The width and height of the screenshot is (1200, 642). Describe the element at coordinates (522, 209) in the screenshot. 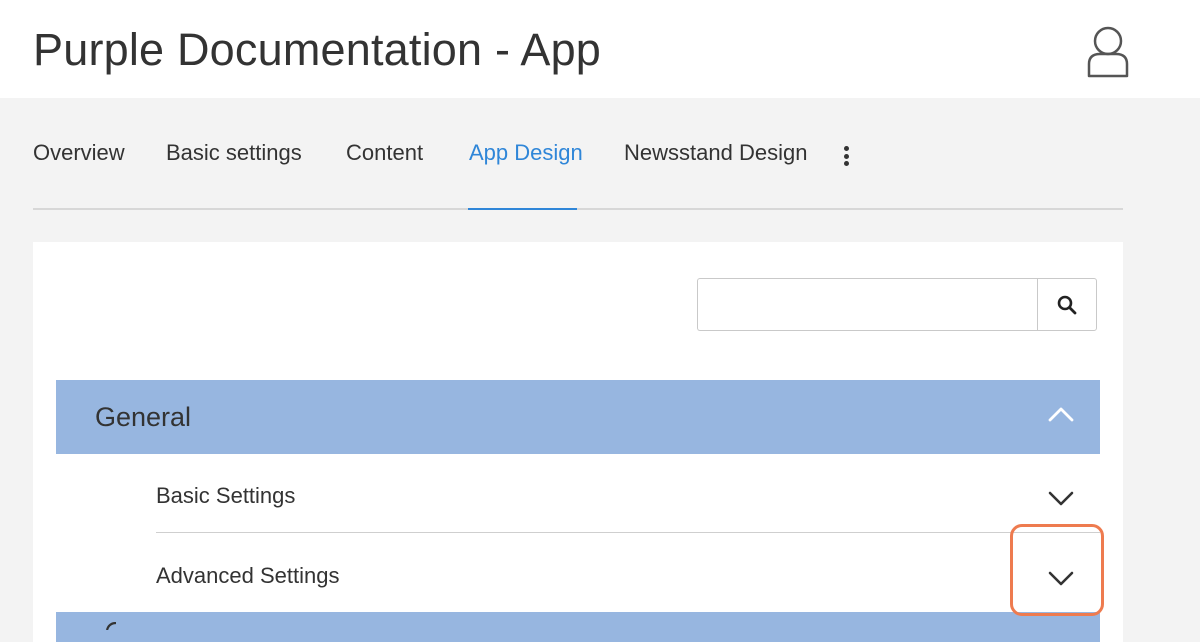

I see `active-tab-indicator` at that location.